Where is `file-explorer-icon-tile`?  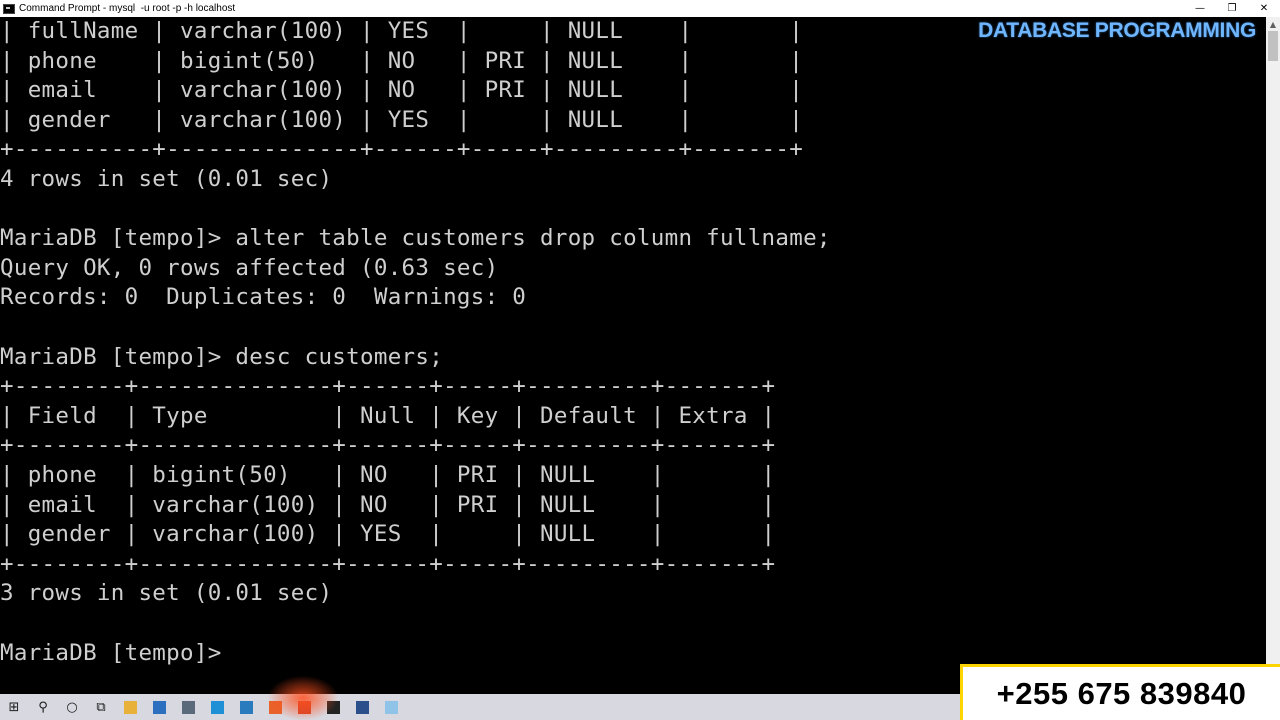
file-explorer-icon-tile is located at coordinates (130, 707).